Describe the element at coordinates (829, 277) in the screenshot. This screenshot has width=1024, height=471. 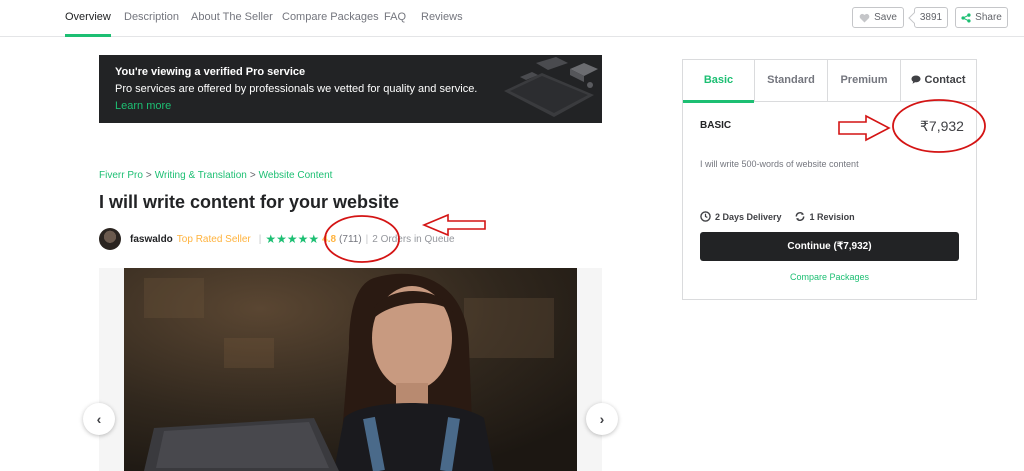
I see `compare-packages-link: Compare Packages` at that location.